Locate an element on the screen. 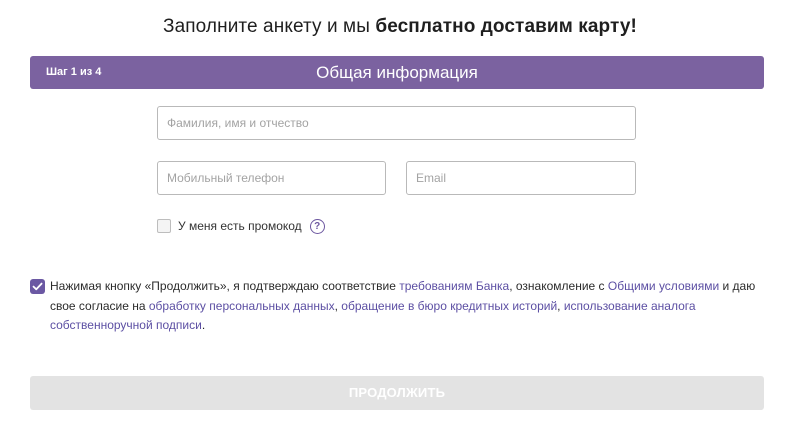 The image size is (800, 428). personal-data-link: обработку персональных данных is located at coordinates (242, 306).